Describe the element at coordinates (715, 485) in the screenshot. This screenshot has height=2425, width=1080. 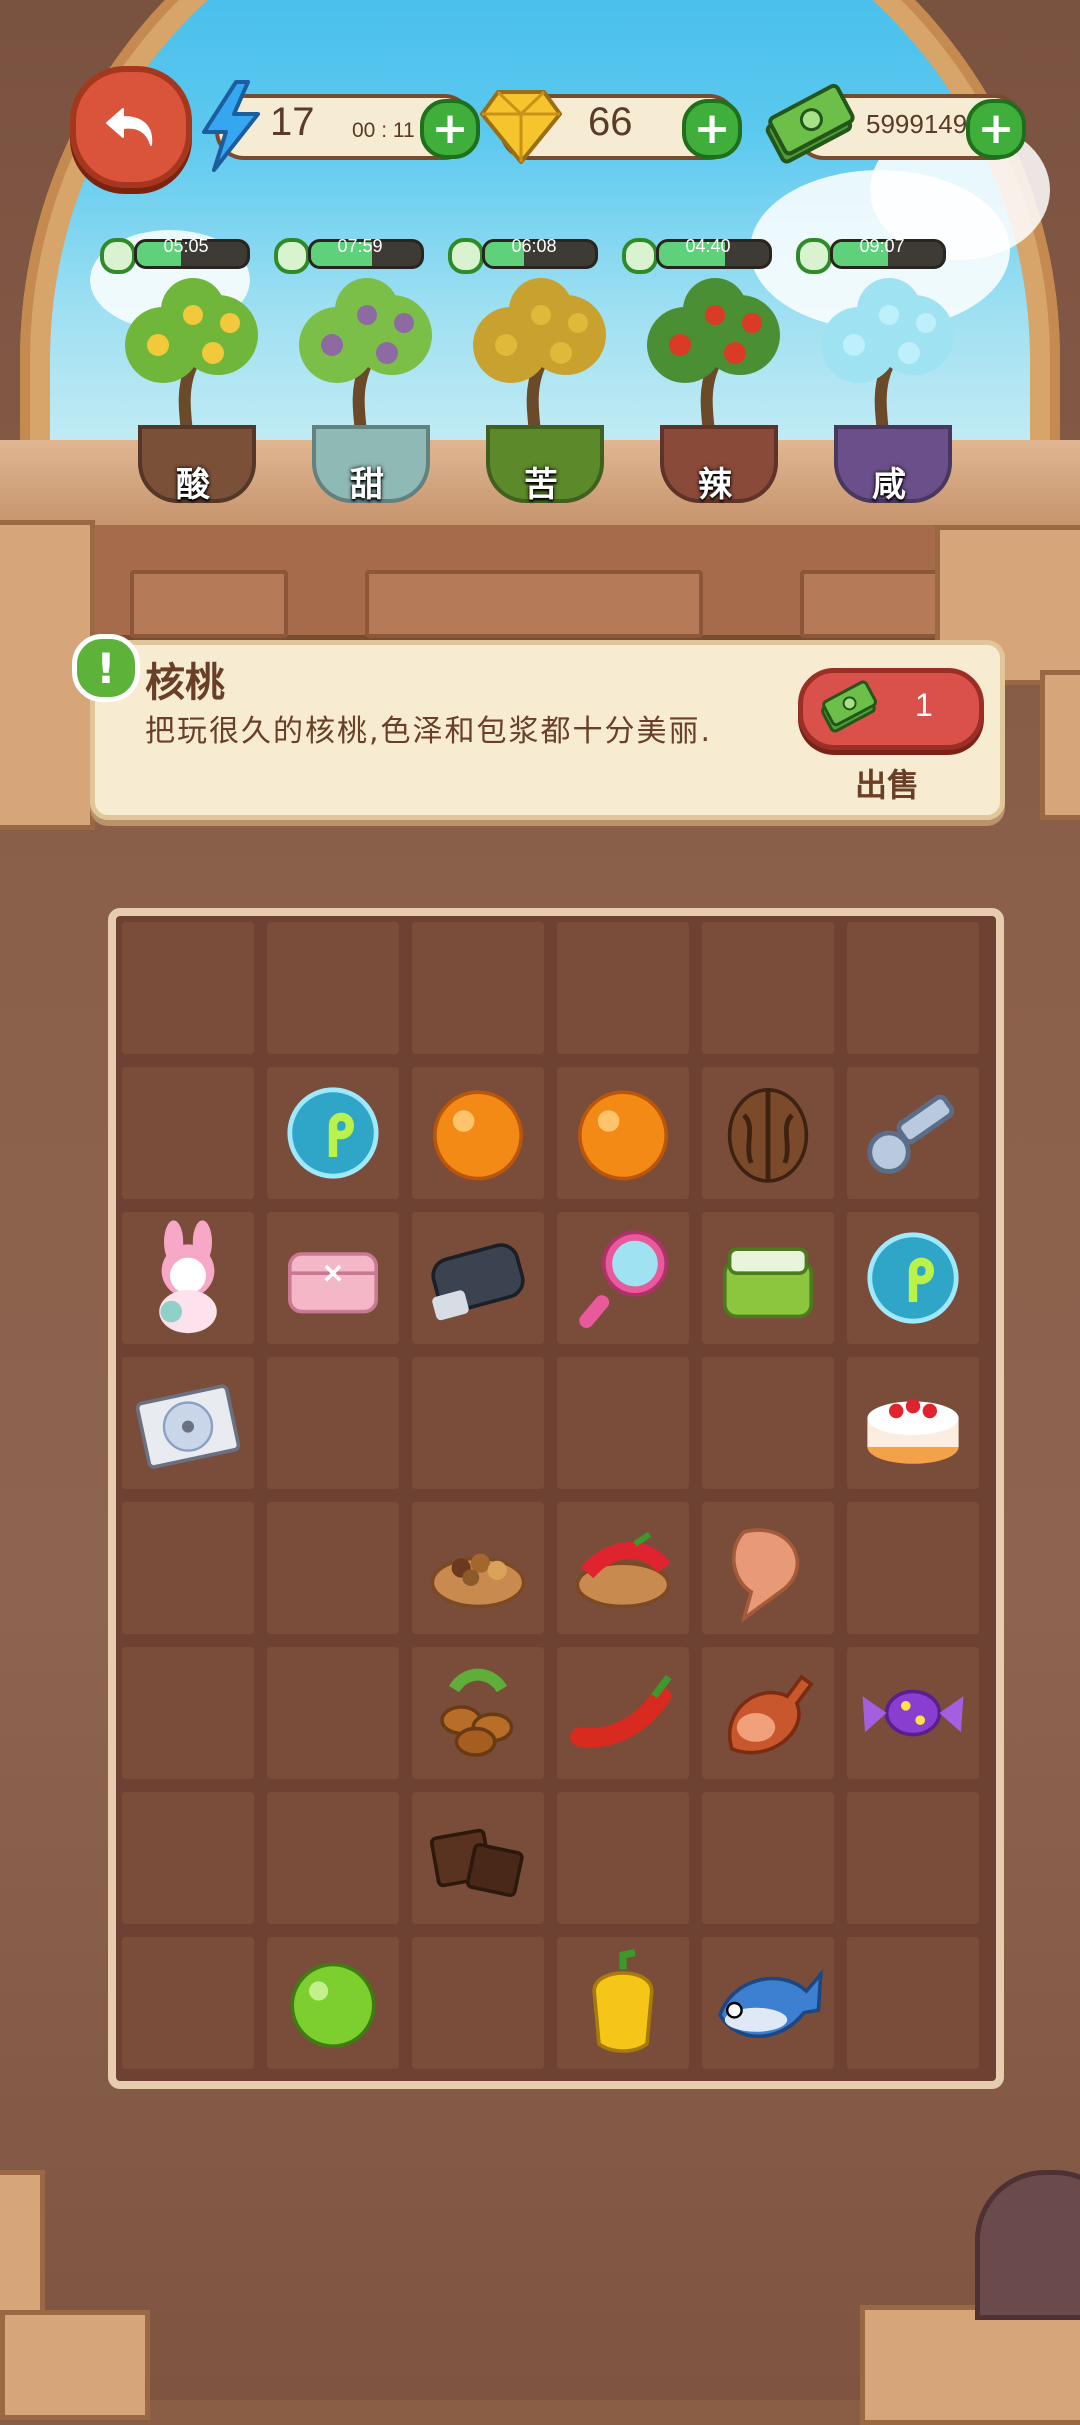
I see `plant-label: 辣` at that location.